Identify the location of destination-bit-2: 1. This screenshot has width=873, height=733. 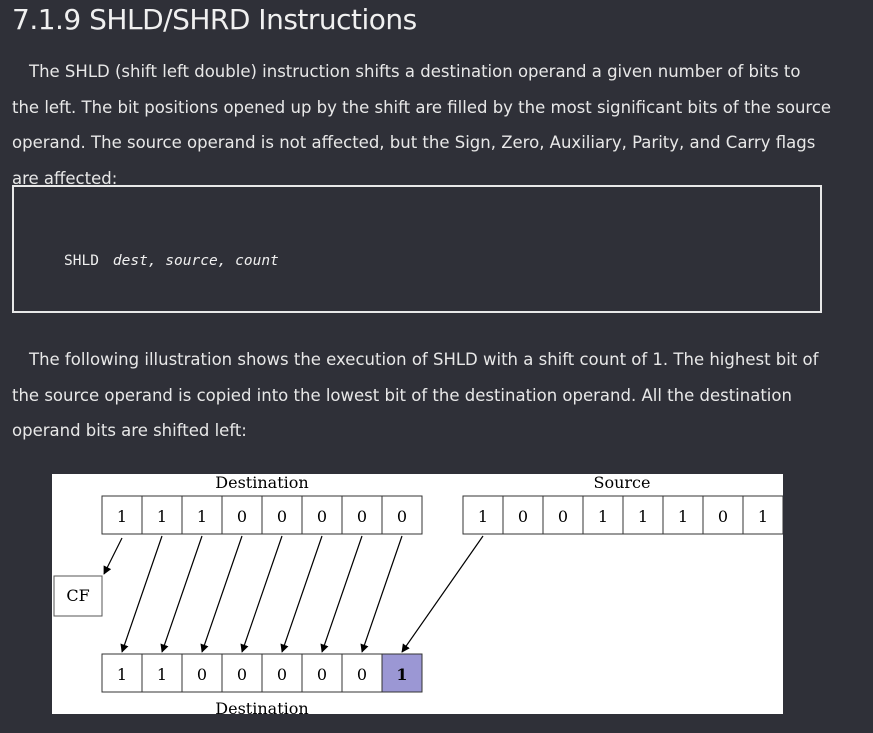
(202, 516).